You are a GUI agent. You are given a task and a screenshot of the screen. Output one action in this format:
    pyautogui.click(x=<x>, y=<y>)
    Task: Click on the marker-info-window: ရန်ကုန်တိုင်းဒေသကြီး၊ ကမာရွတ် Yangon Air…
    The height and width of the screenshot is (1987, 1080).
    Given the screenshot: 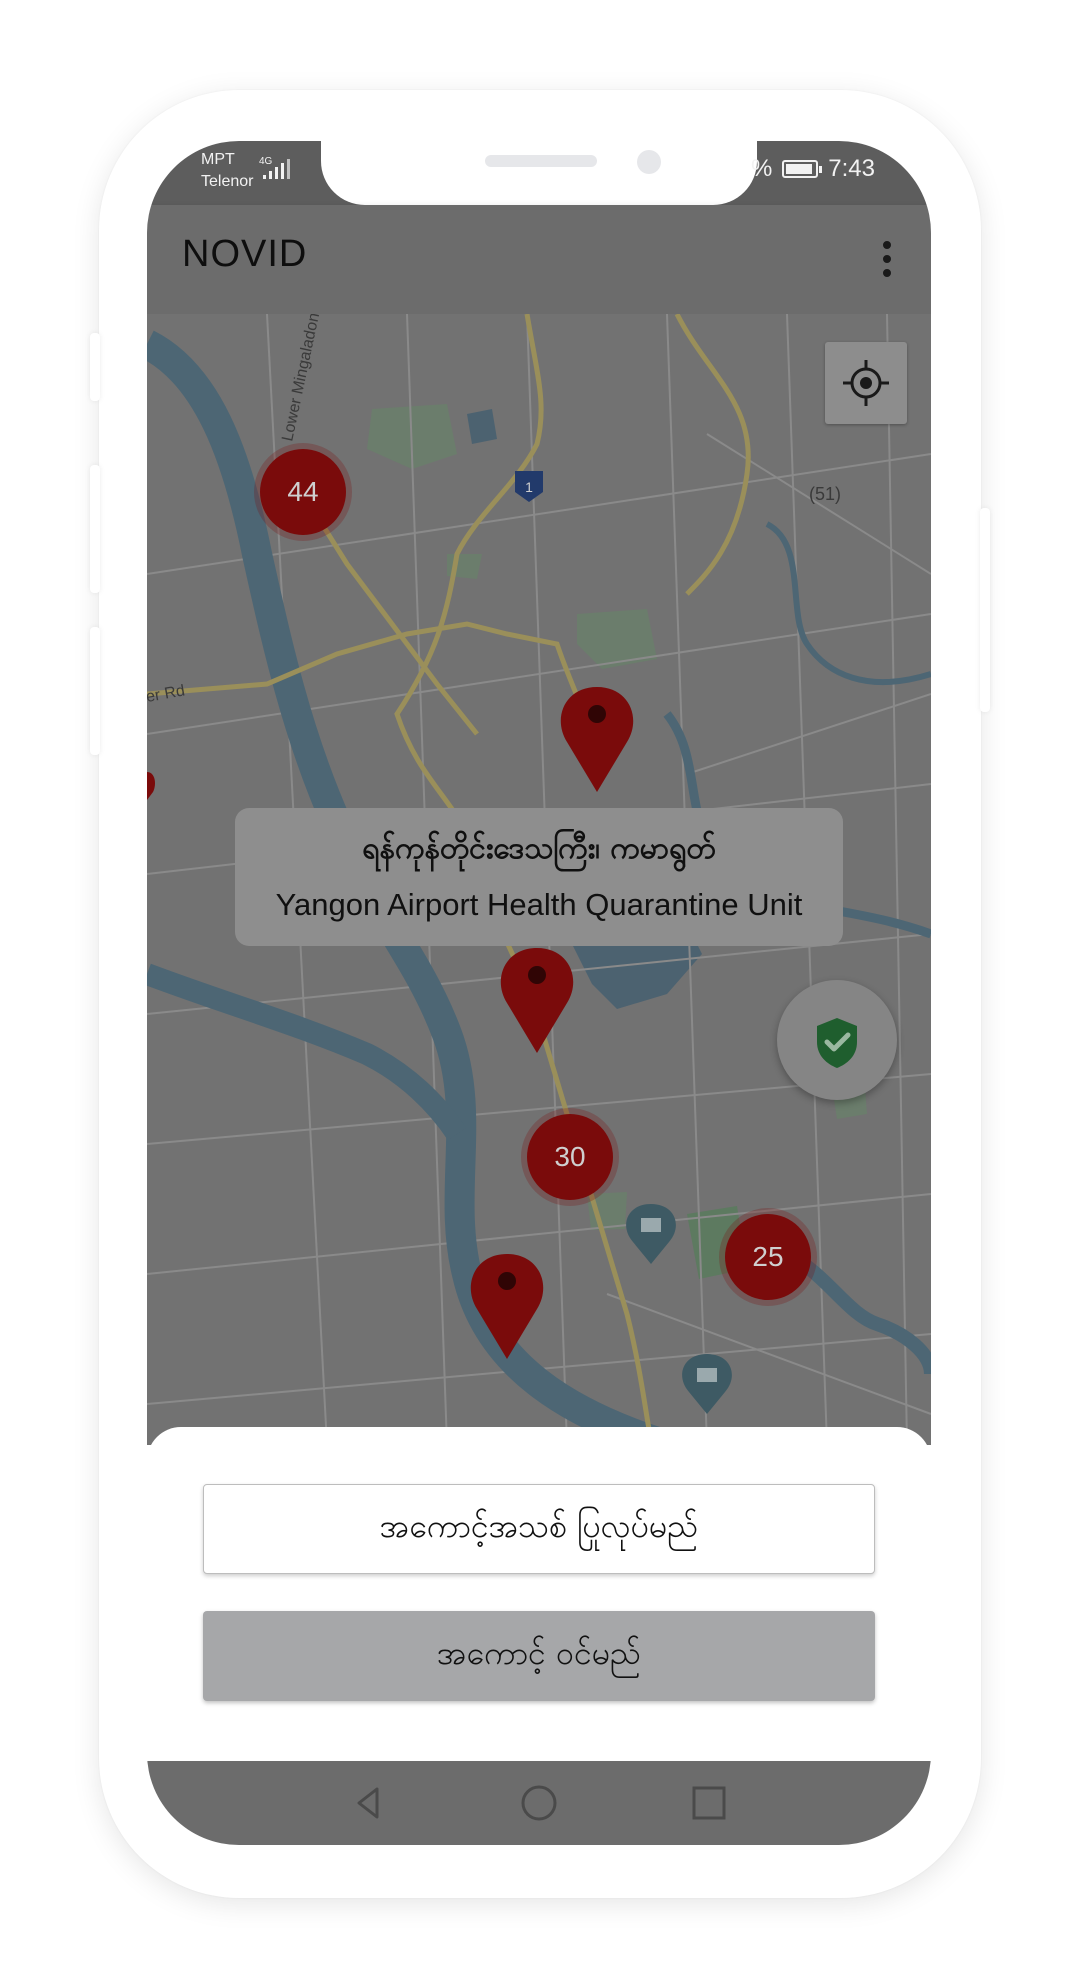 What is the action you would take?
    pyautogui.click(x=539, y=877)
    